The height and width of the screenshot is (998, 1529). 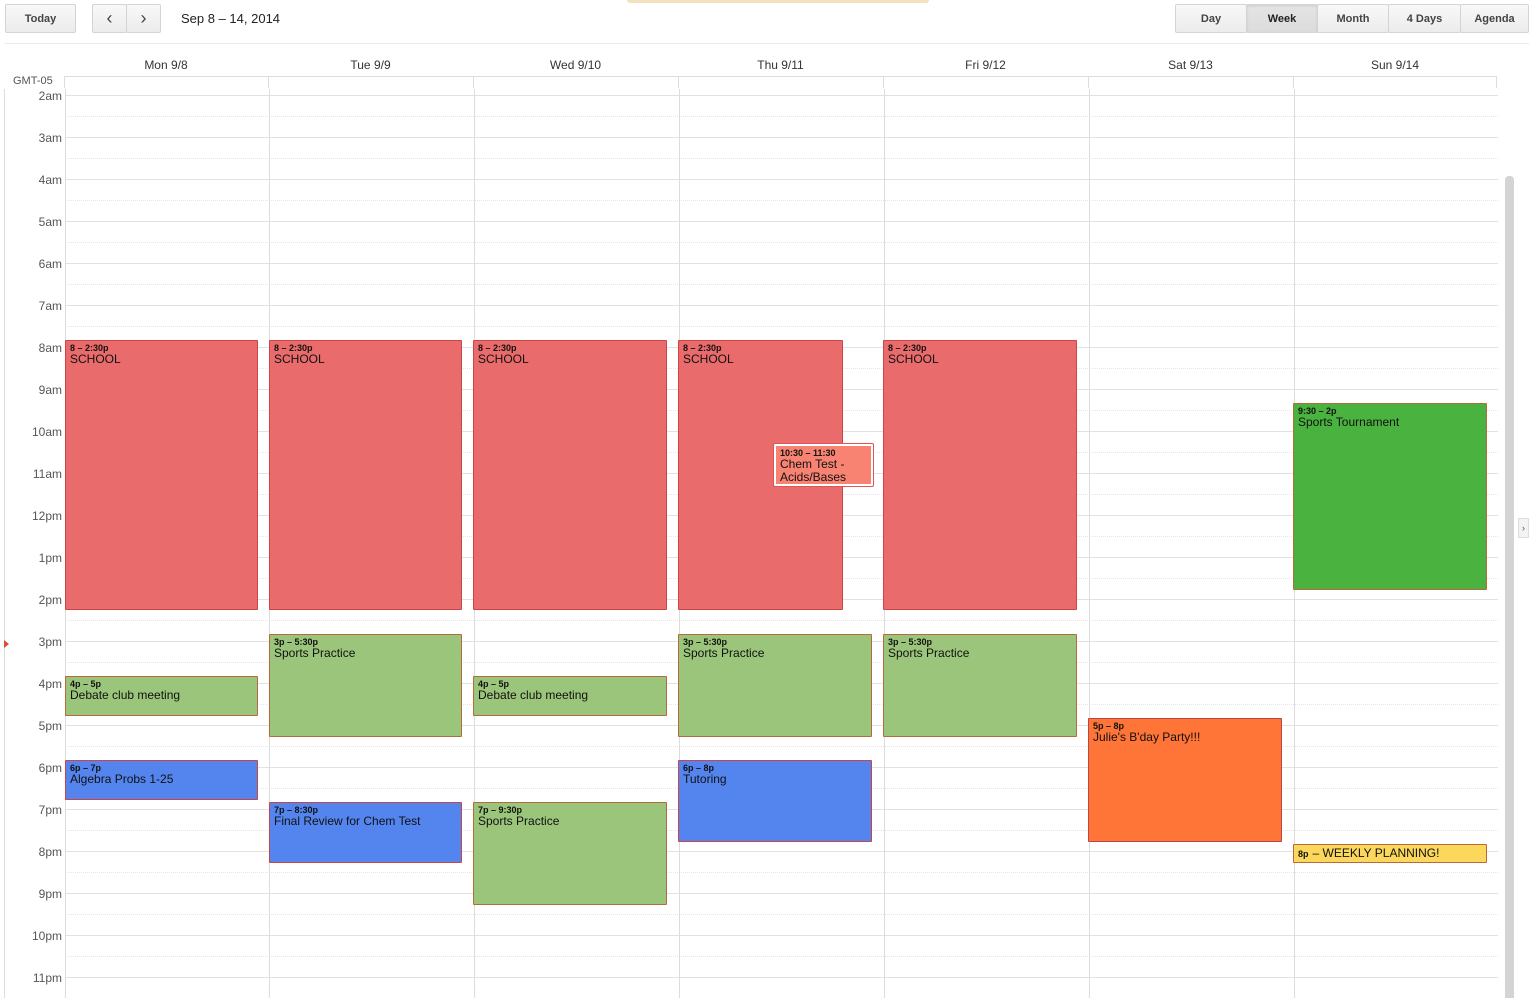 I want to click on event-debate-club-wed: 4p – 5p Debate club meeting, so click(x=570, y=696).